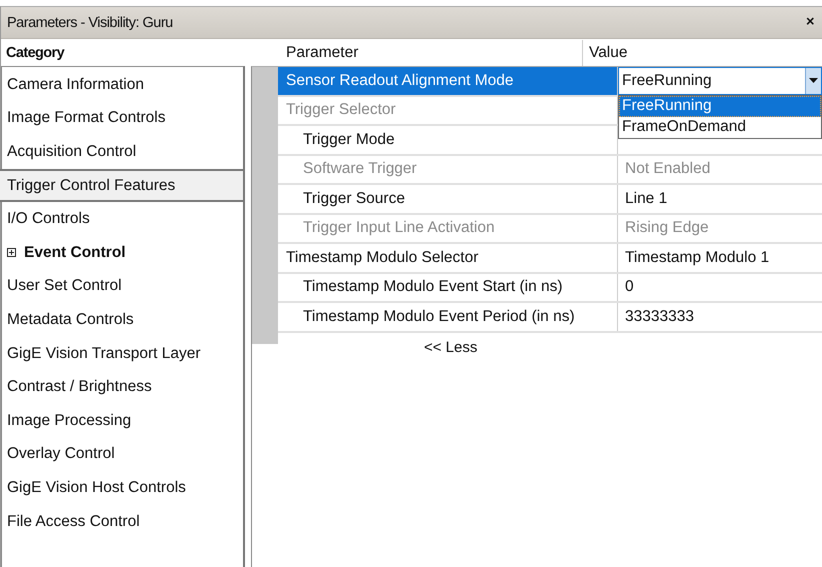 Image resolution: width=822 pixels, height=567 pixels. I want to click on window-title: Parameters - Visibility: Guru, so click(90, 22).